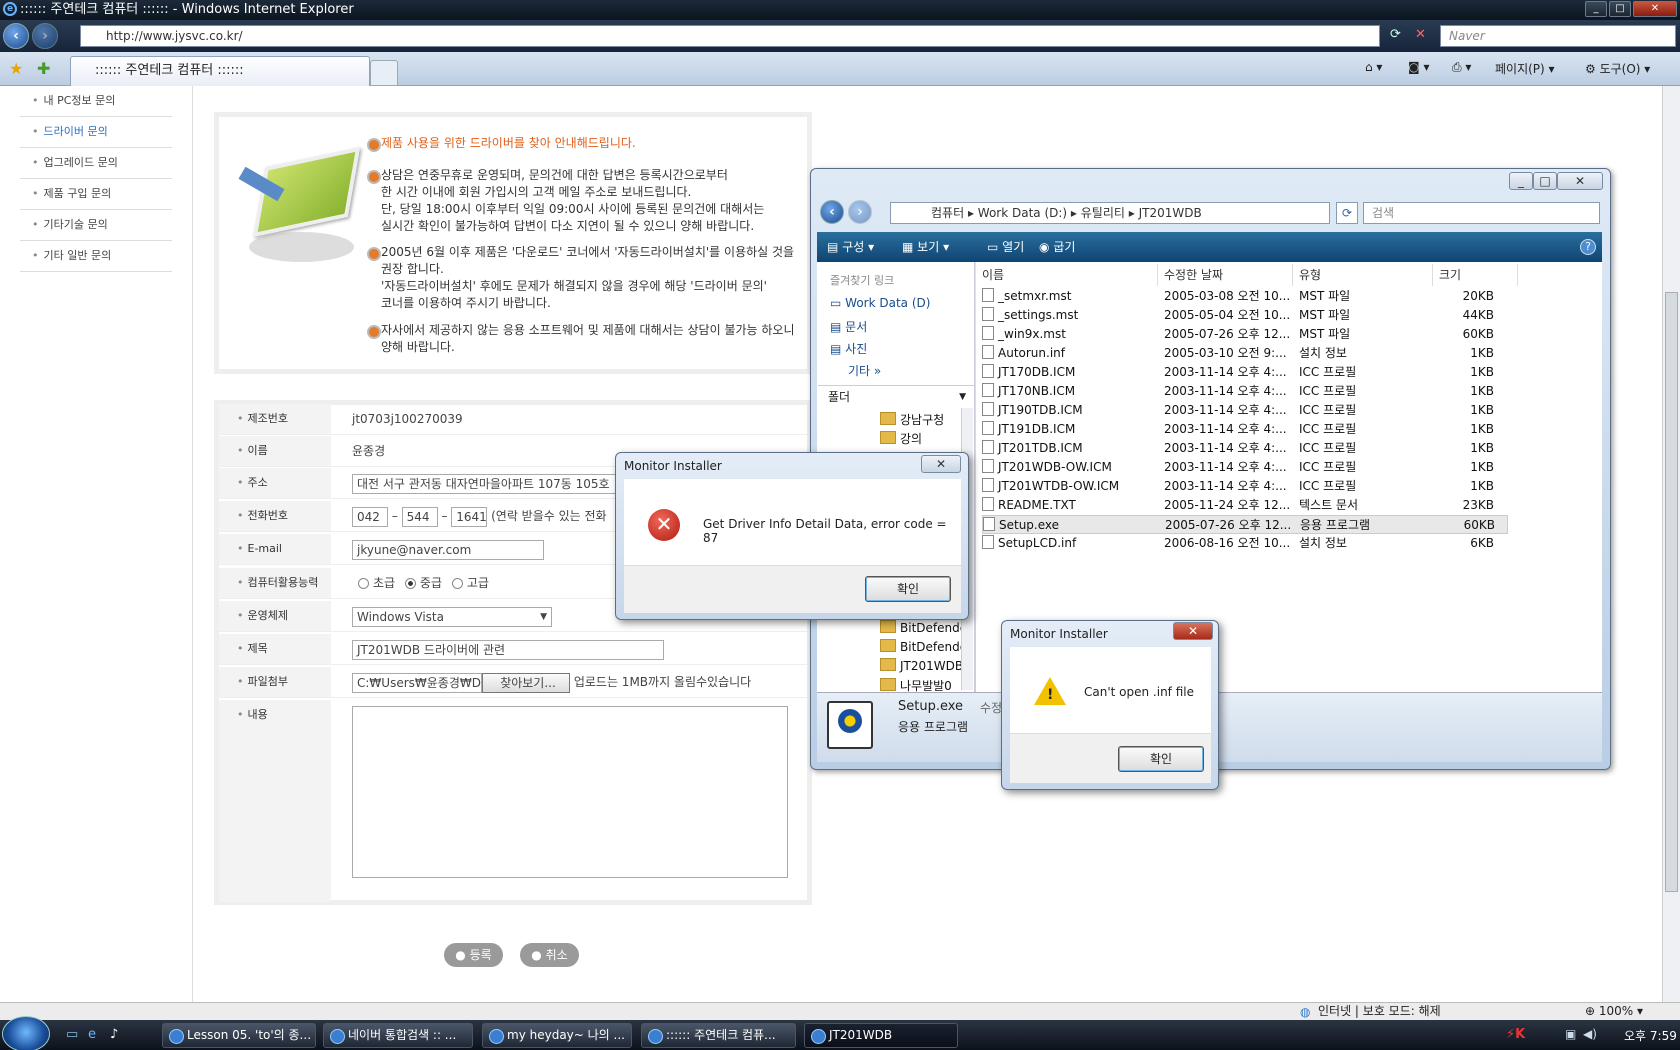 The height and width of the screenshot is (1050, 1680). Describe the element at coordinates (881, 1035) in the screenshot. I see `taskbar-item-explorer: JT201WDB` at that location.